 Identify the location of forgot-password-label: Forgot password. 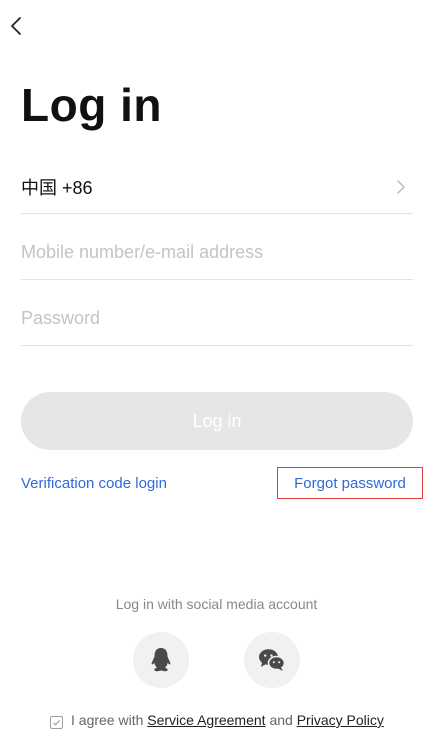
(350, 483).